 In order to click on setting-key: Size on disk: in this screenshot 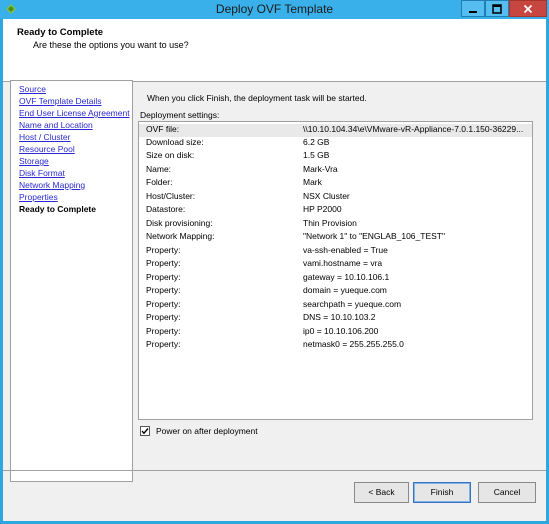, I will do `click(170, 155)`.